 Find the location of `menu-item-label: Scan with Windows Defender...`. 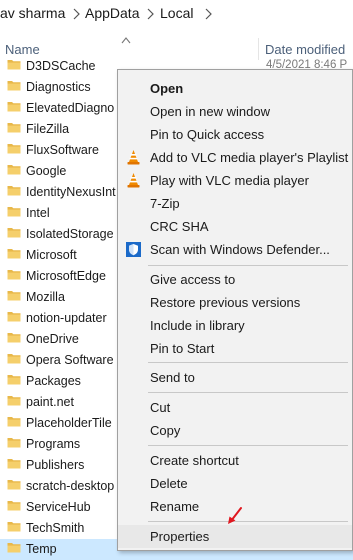

menu-item-label: Scan with Windows Defender... is located at coordinates (240, 249).